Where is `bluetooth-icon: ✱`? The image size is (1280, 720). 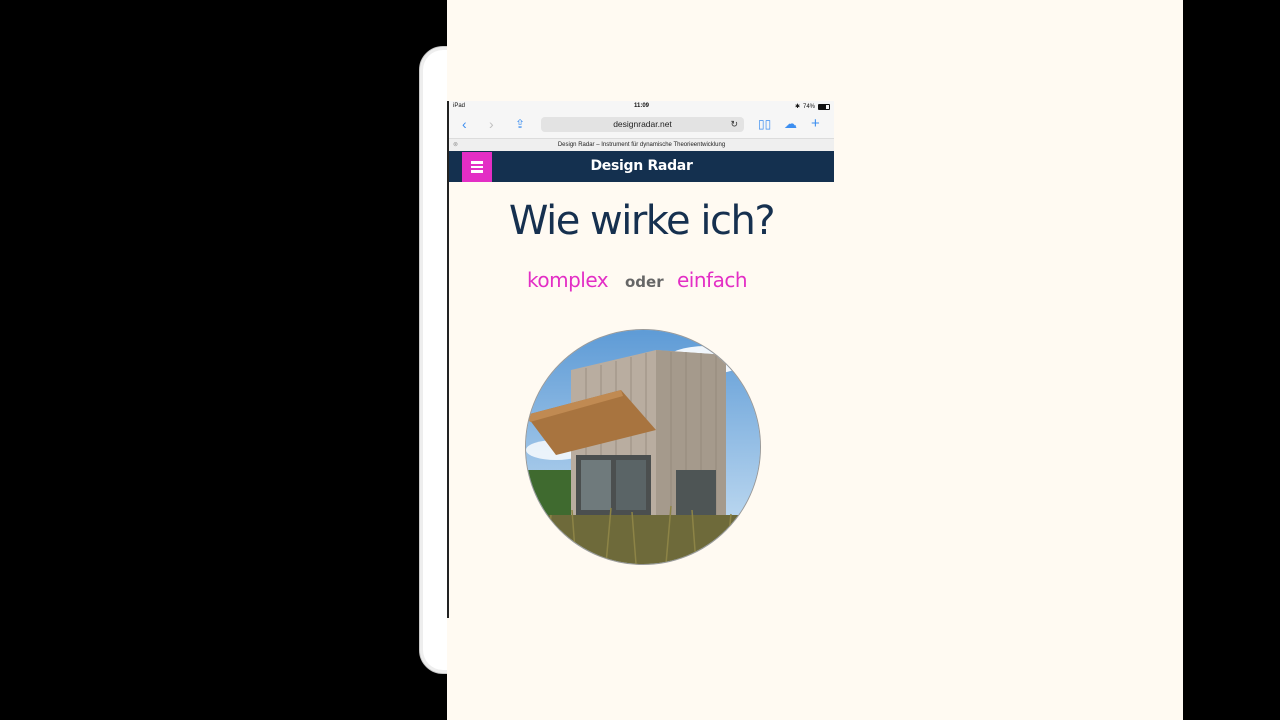
bluetooth-icon: ✱ is located at coordinates (797, 107).